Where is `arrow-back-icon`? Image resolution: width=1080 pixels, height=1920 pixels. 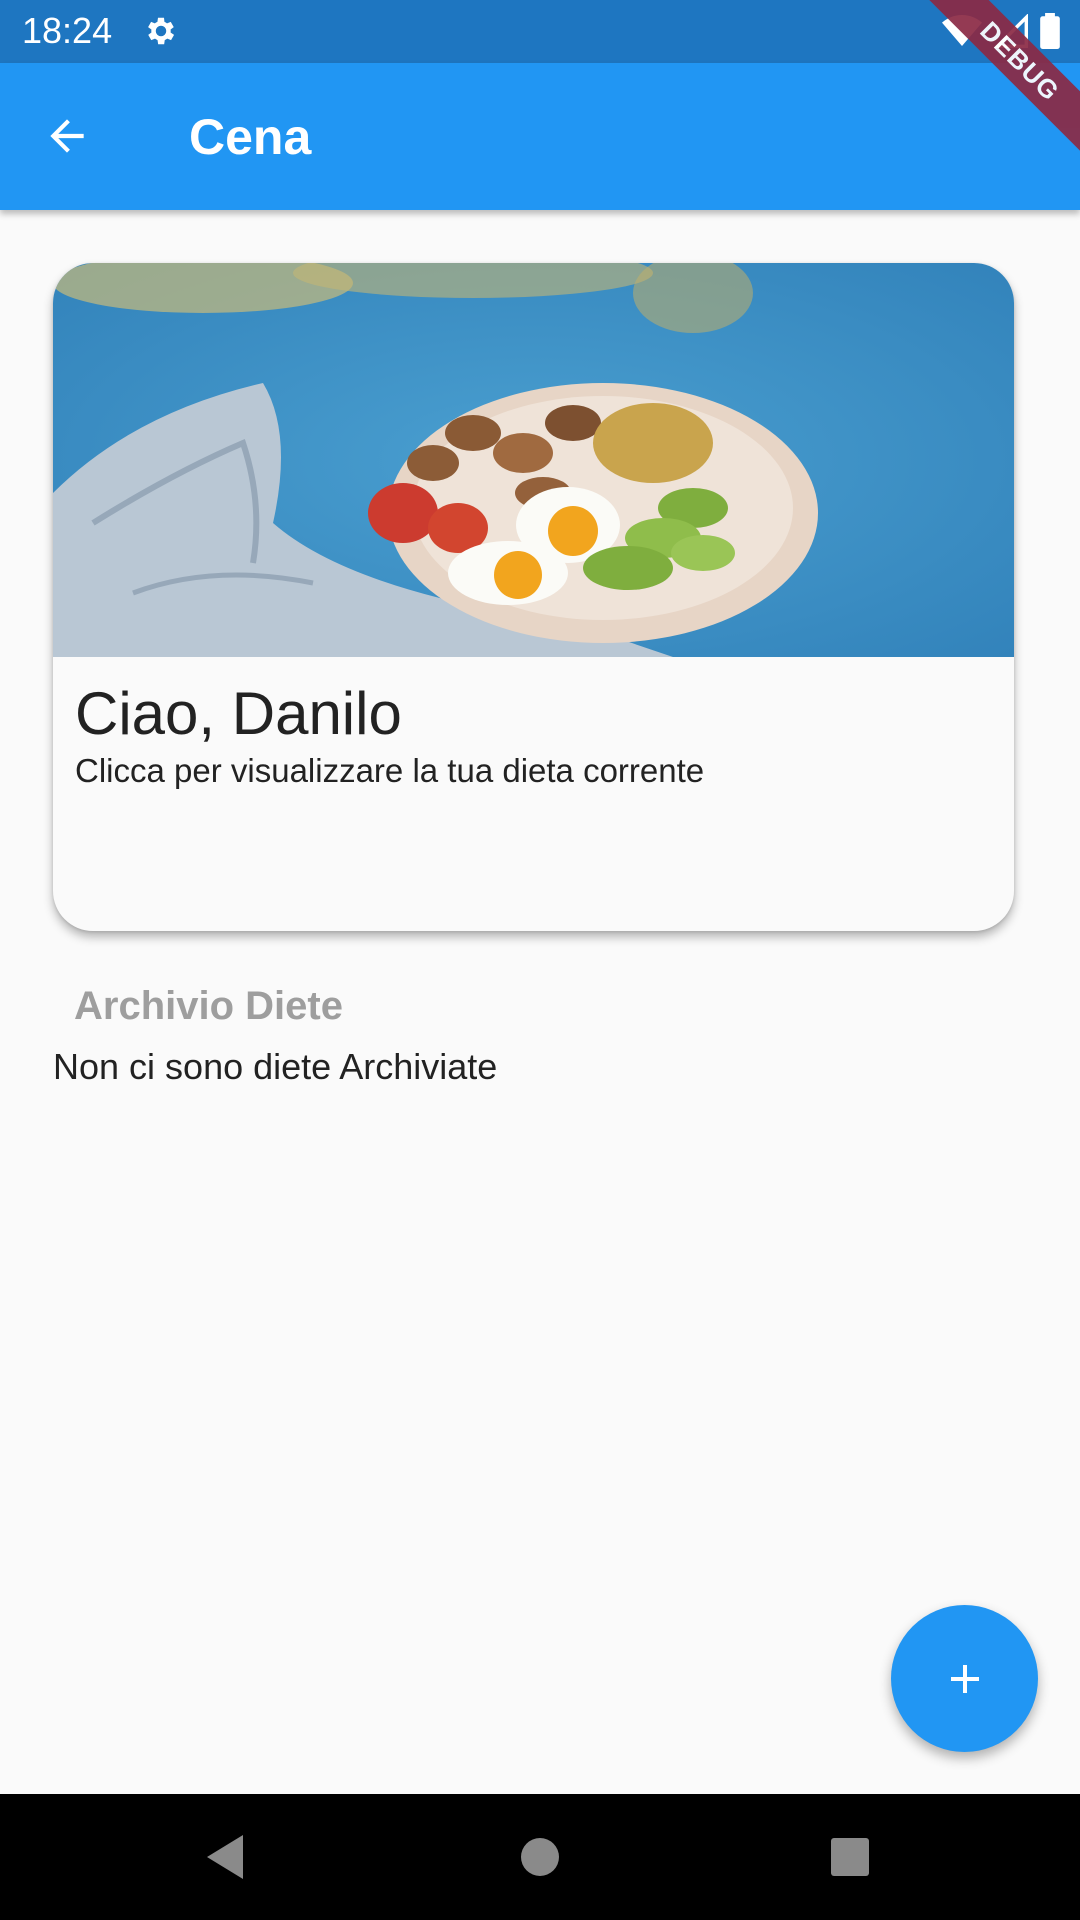
arrow-back-icon is located at coordinates (67, 136).